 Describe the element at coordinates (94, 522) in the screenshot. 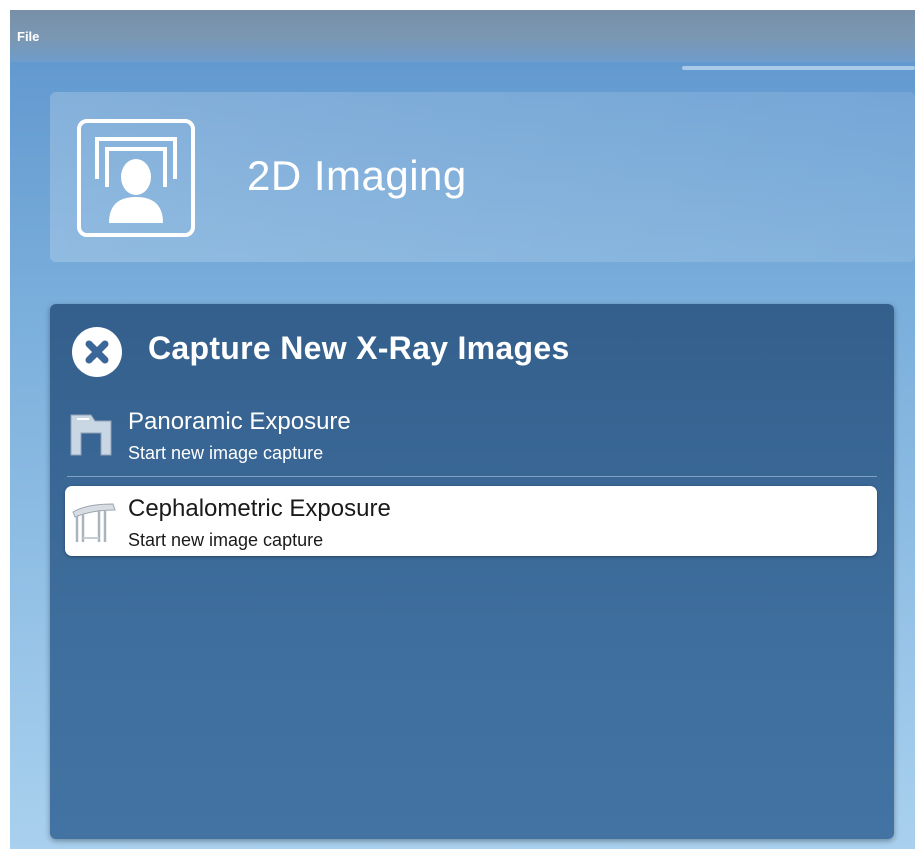

I see `cephalometric-device-icon` at that location.